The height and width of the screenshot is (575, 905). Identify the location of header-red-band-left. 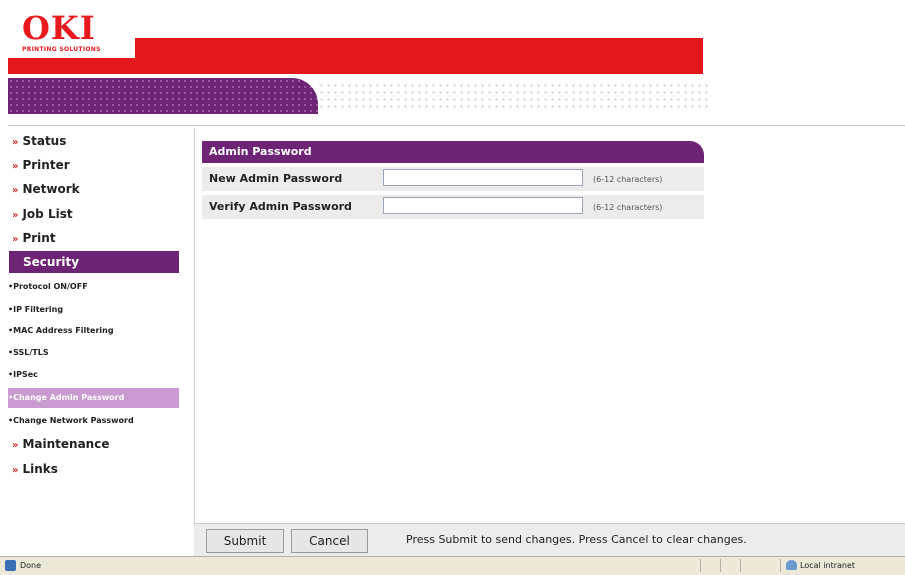
(72, 66).